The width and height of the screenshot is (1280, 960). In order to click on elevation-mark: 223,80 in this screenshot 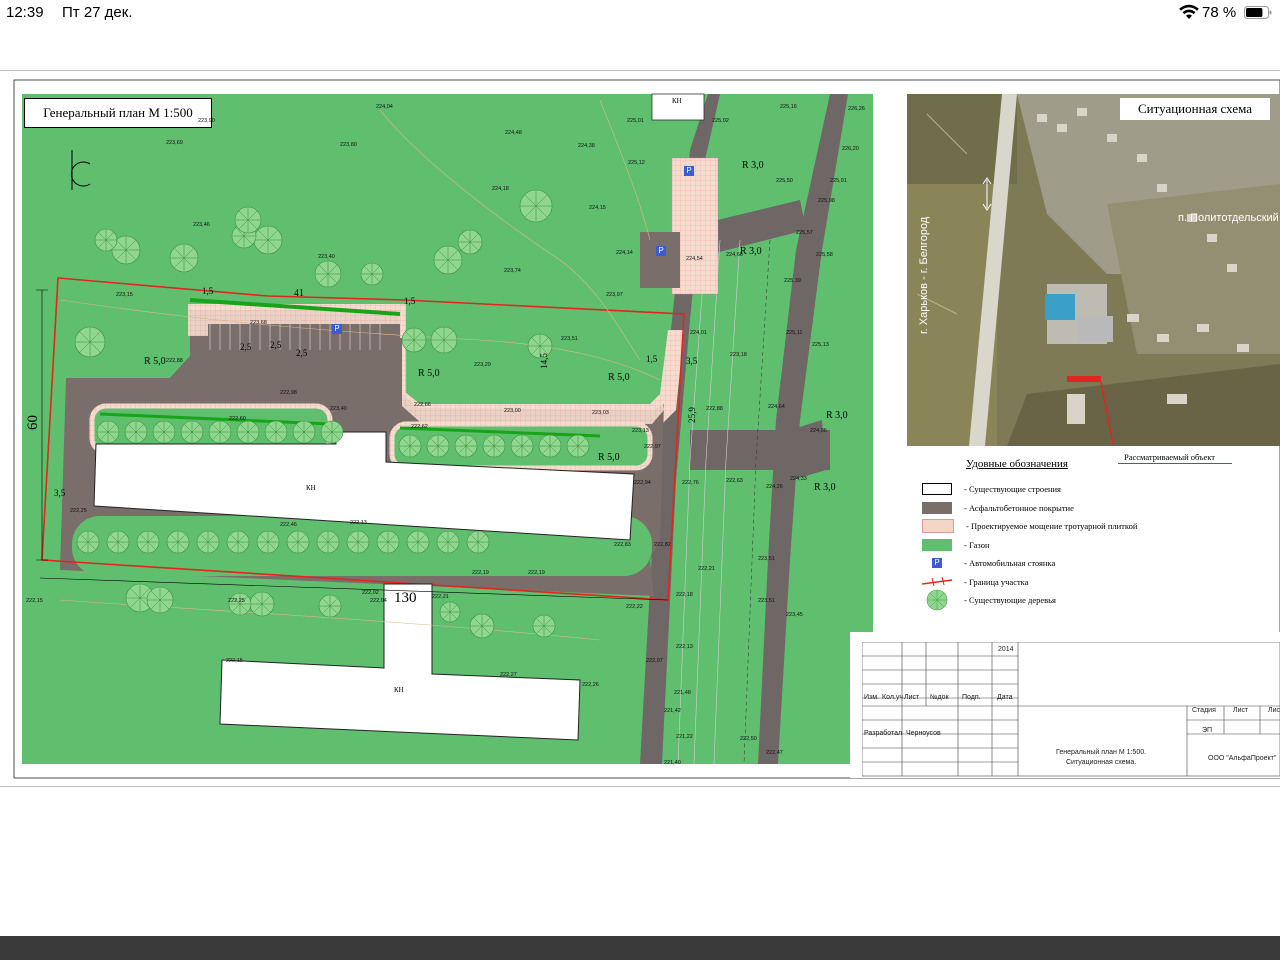, I will do `click(348, 145)`.